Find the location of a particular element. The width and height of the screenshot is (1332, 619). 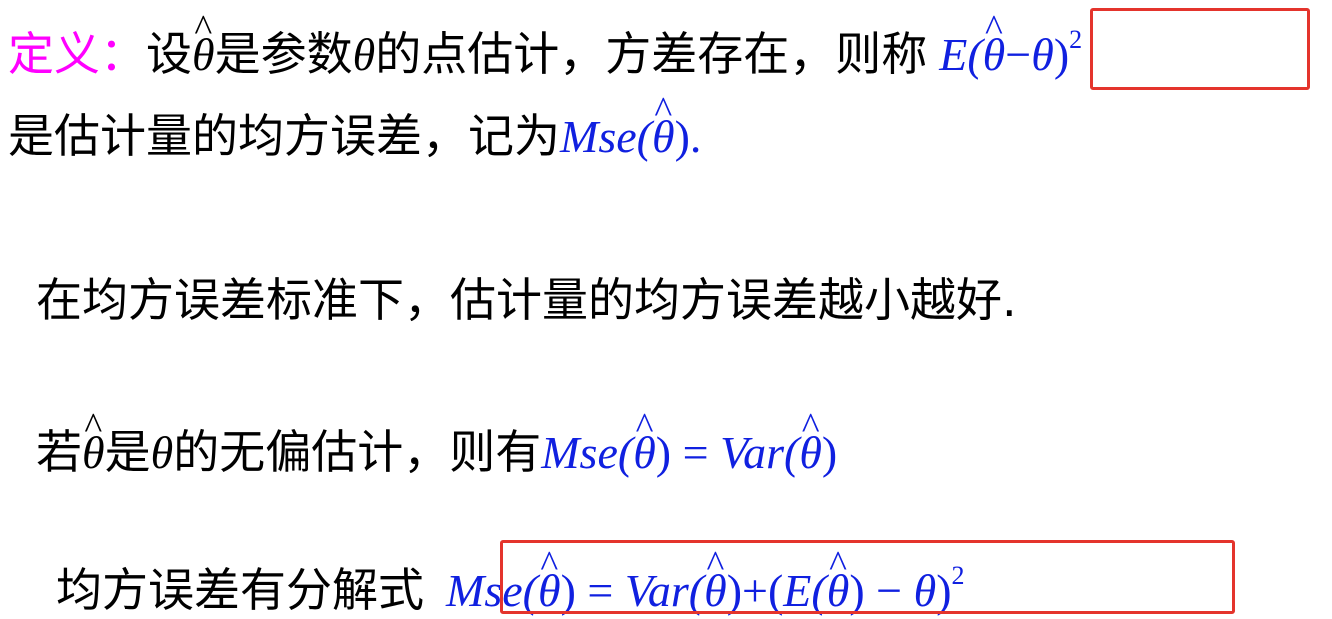

unbiased-line: 若 ^ θ是θ的无偏估计，则有Mse(^ θ) = Var(^ θ) is located at coordinates (437, 443).